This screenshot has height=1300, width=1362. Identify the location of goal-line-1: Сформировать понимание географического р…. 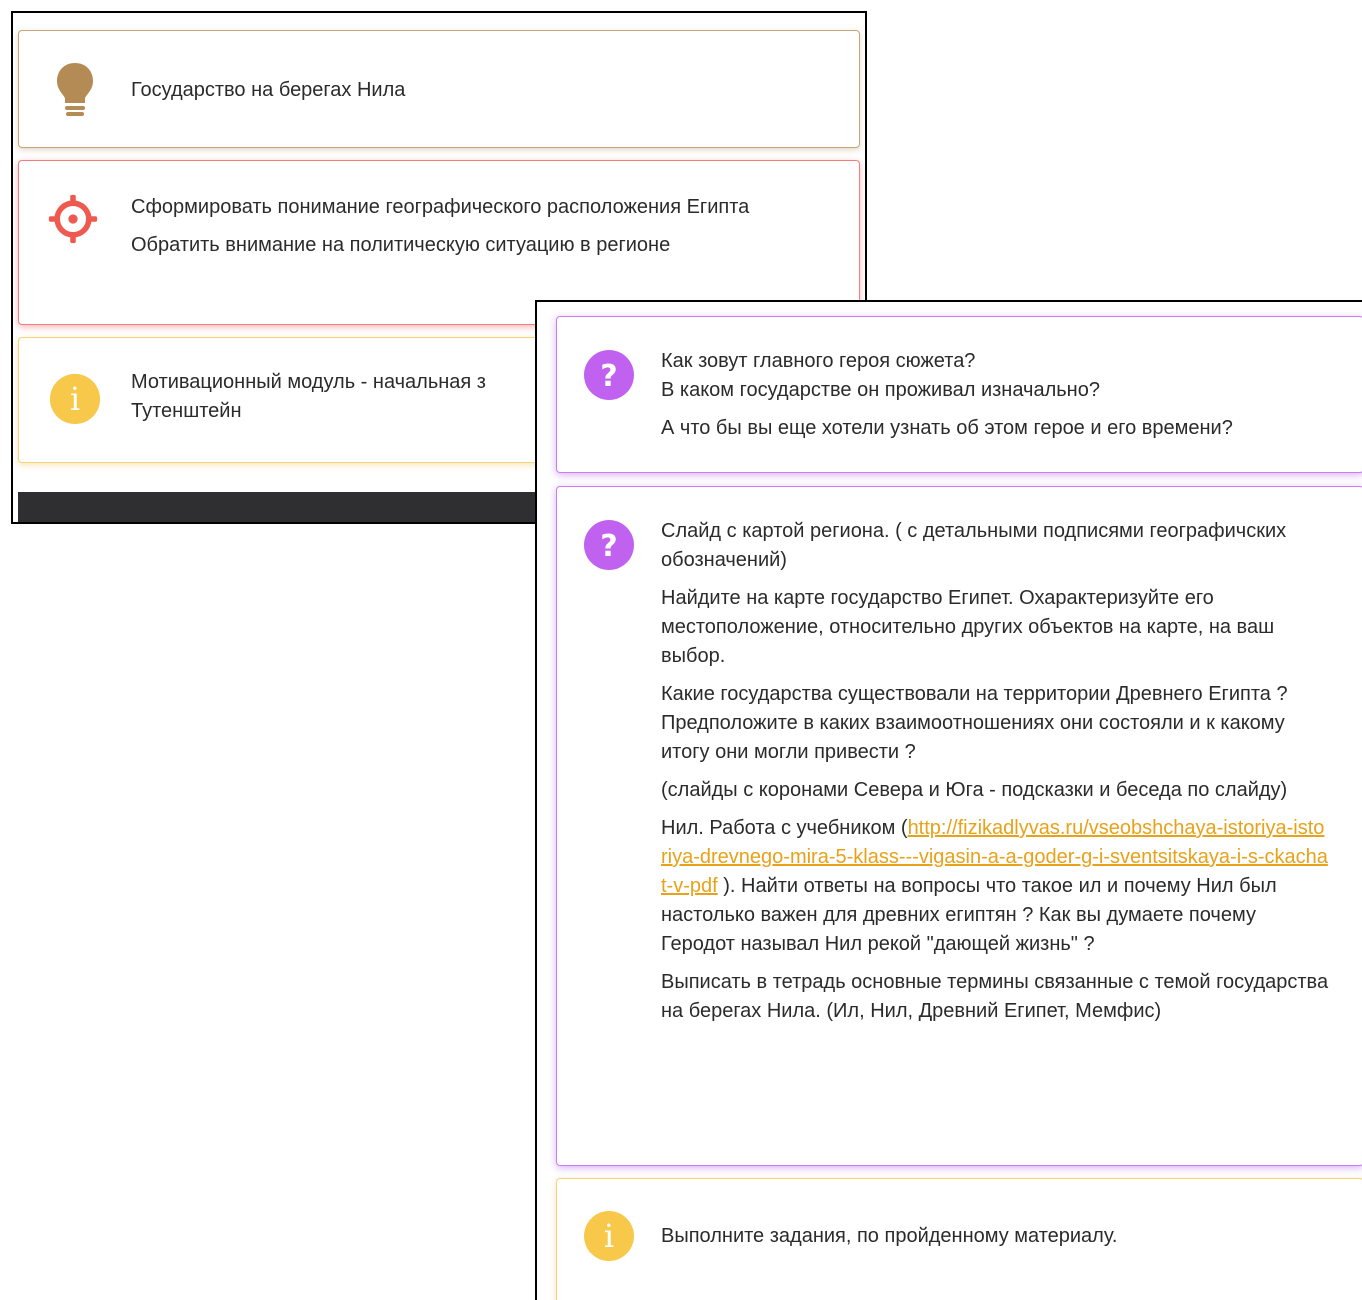
(440, 207).